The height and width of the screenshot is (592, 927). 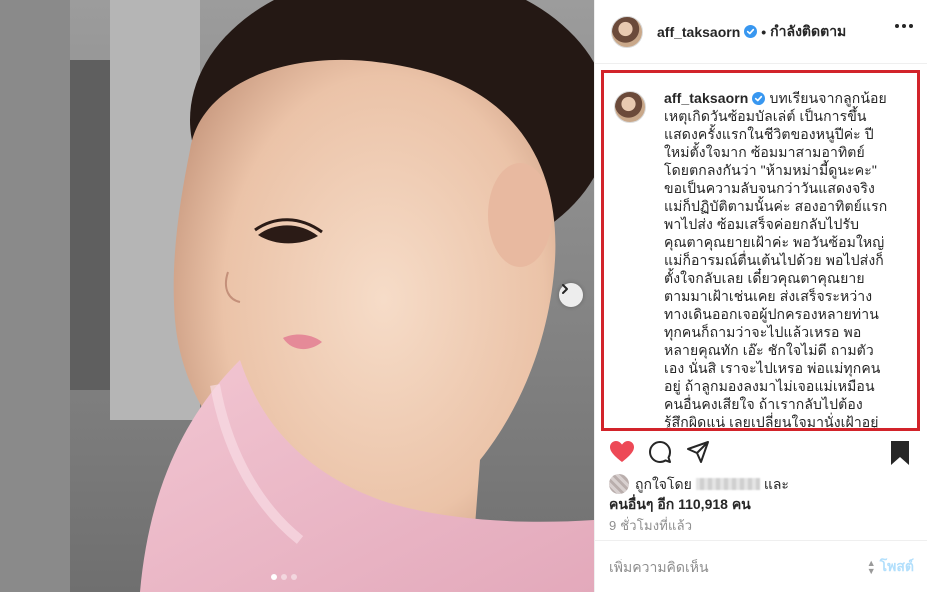 I want to click on comment-icon, so click(x=660, y=452).